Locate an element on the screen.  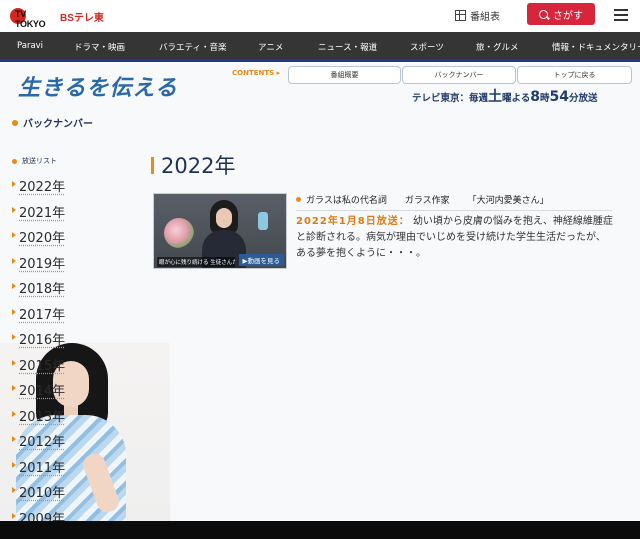
episode-guest-name: 「大河内愛美さん」 is located at coordinates (508, 201).